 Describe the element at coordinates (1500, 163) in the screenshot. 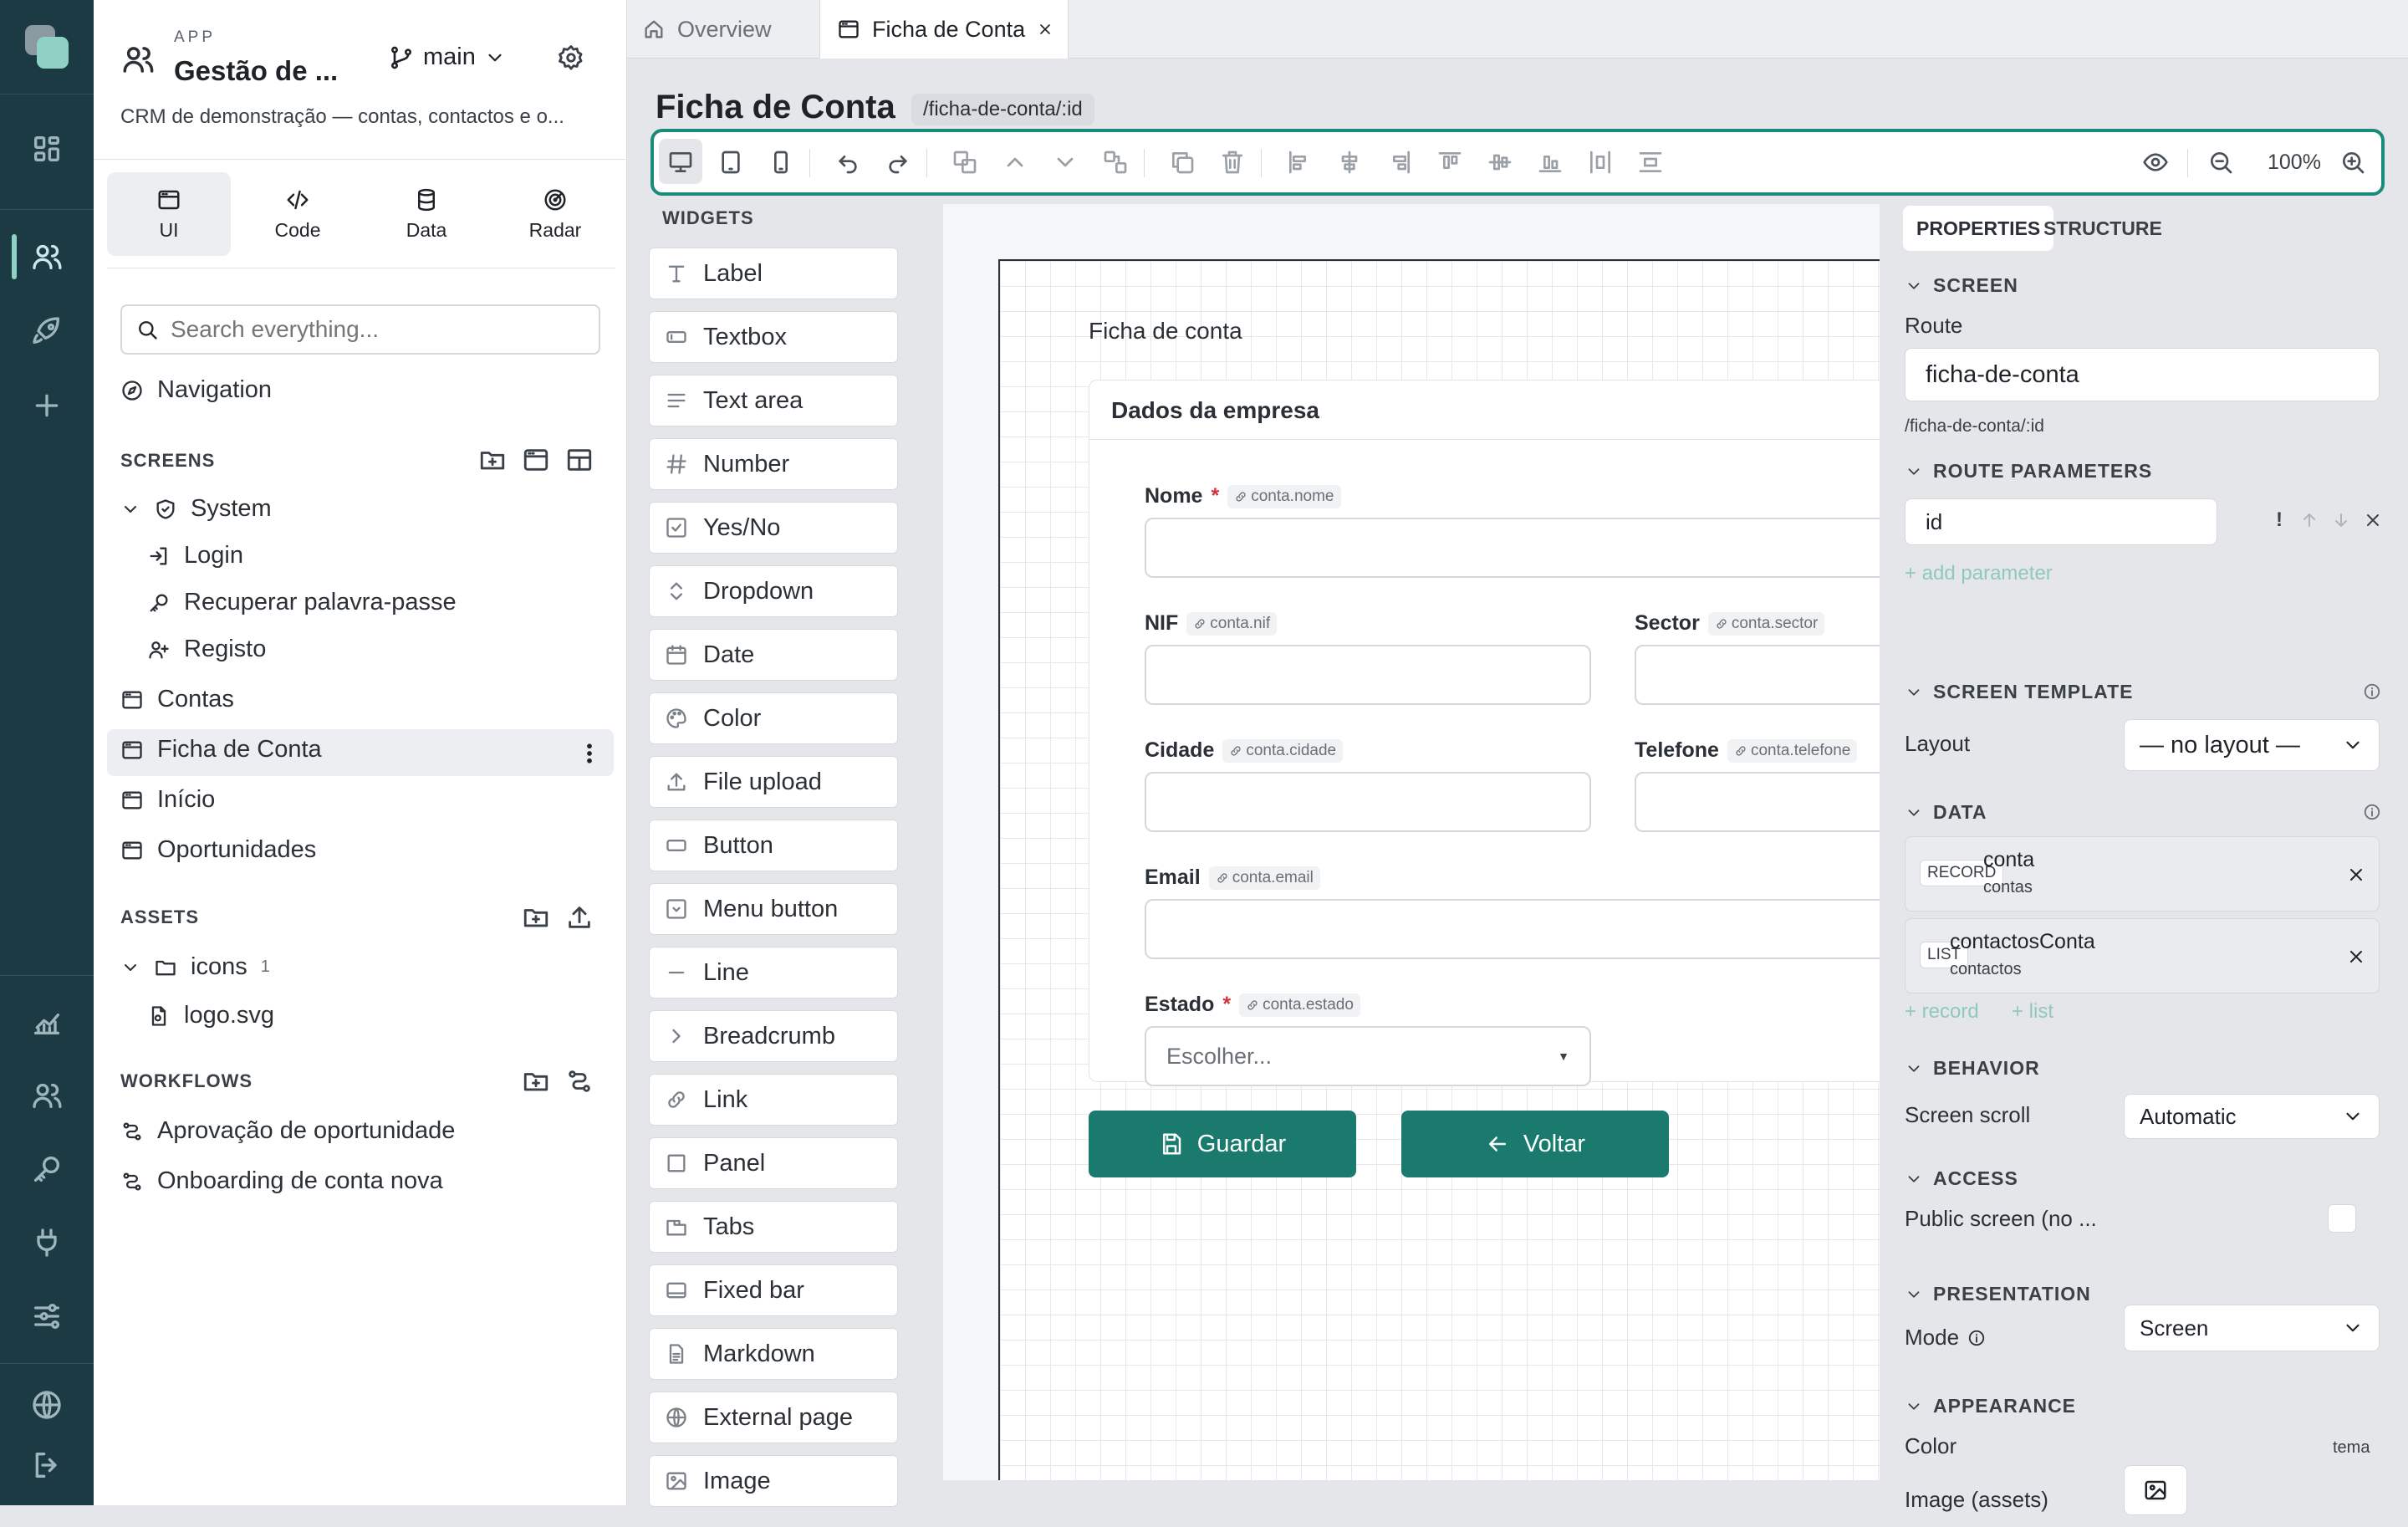

I see `align-middle-icon` at that location.